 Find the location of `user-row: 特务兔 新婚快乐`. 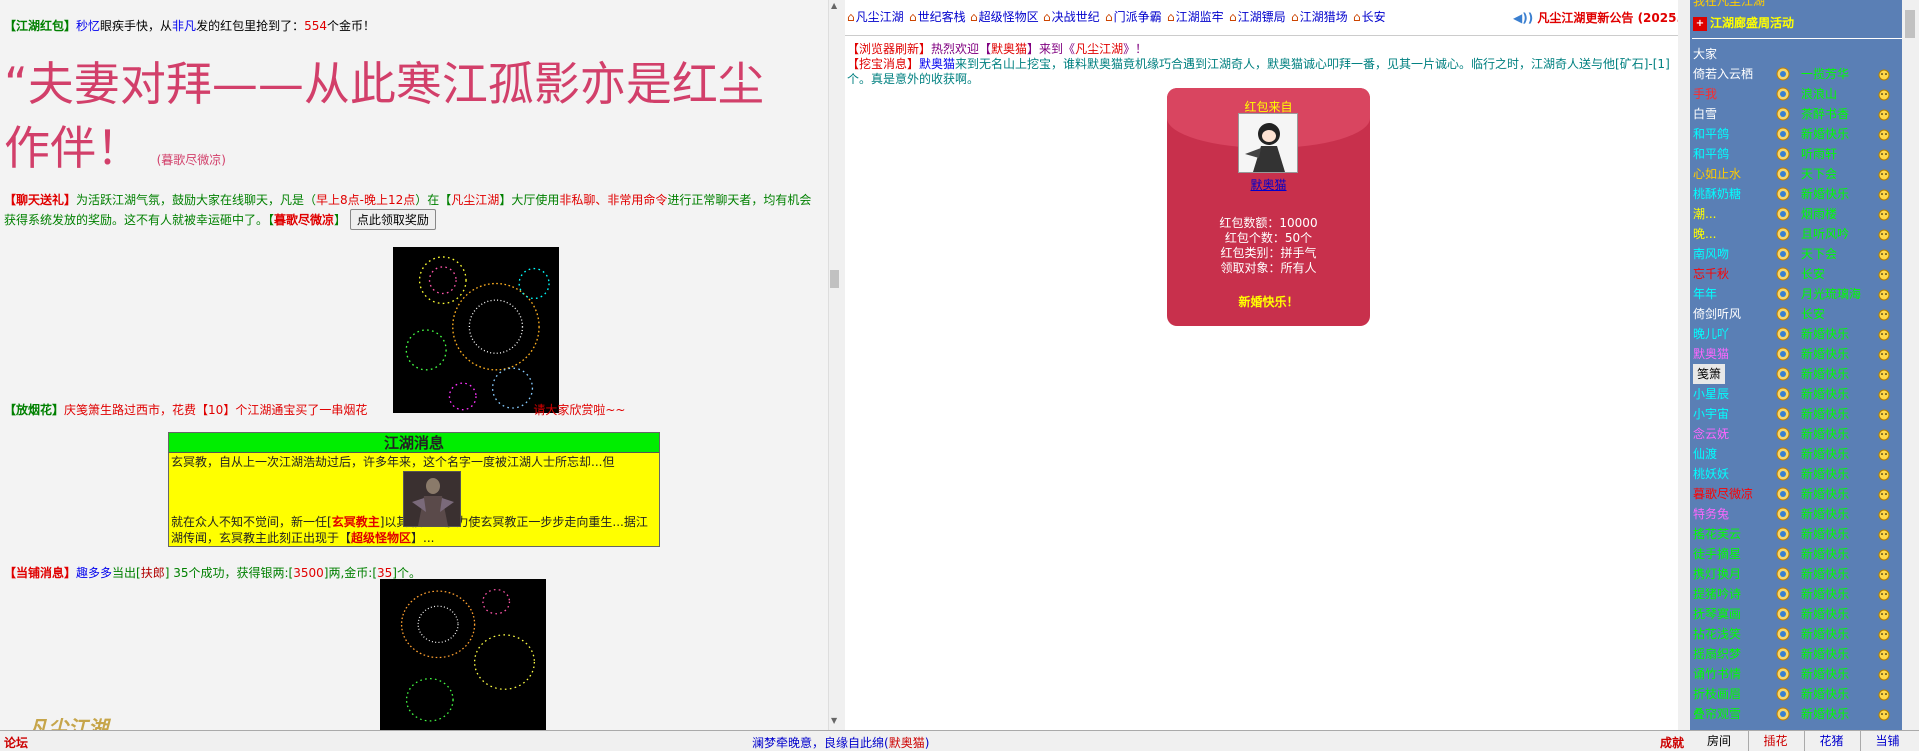

user-row: 特务兔 新婚快乐 is located at coordinates (1797, 514).